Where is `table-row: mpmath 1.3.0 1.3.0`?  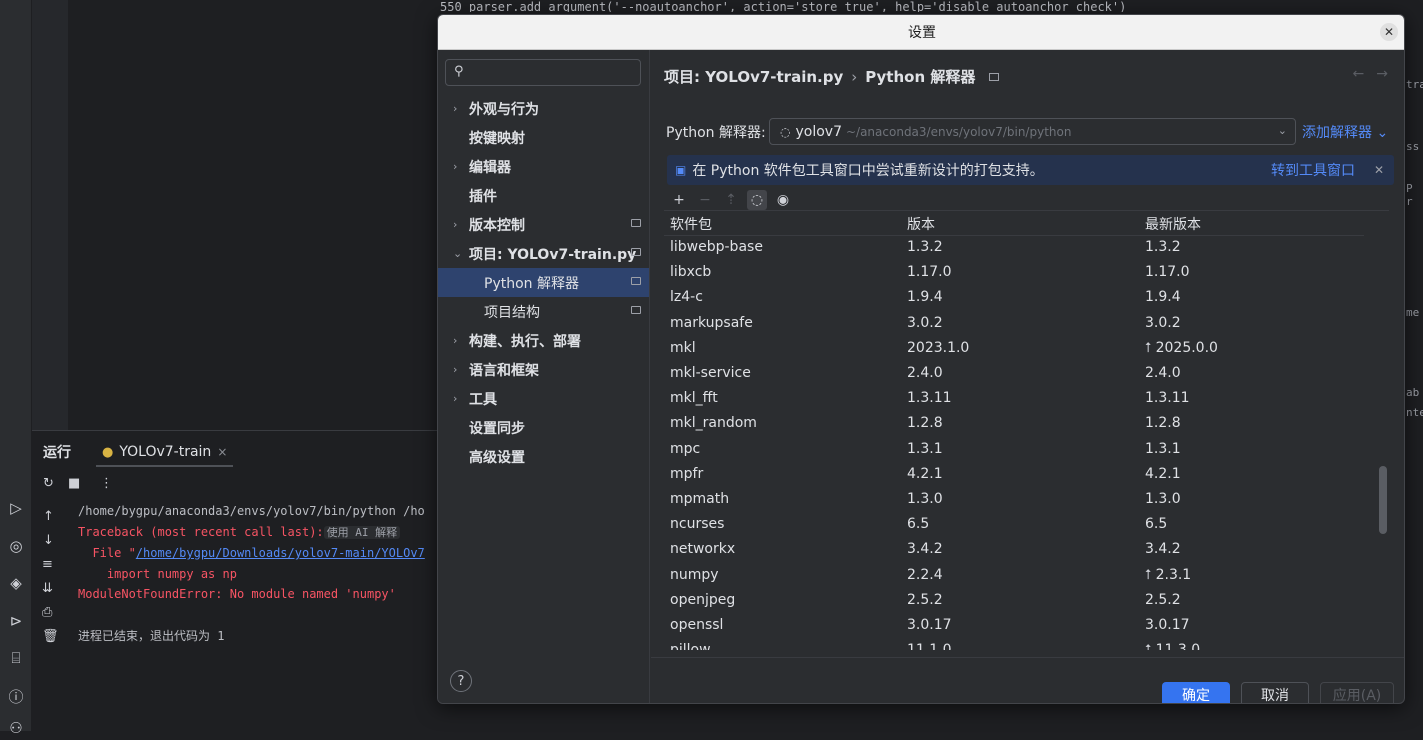
table-row: mpmath 1.3.0 1.3.0 is located at coordinates (1014, 500).